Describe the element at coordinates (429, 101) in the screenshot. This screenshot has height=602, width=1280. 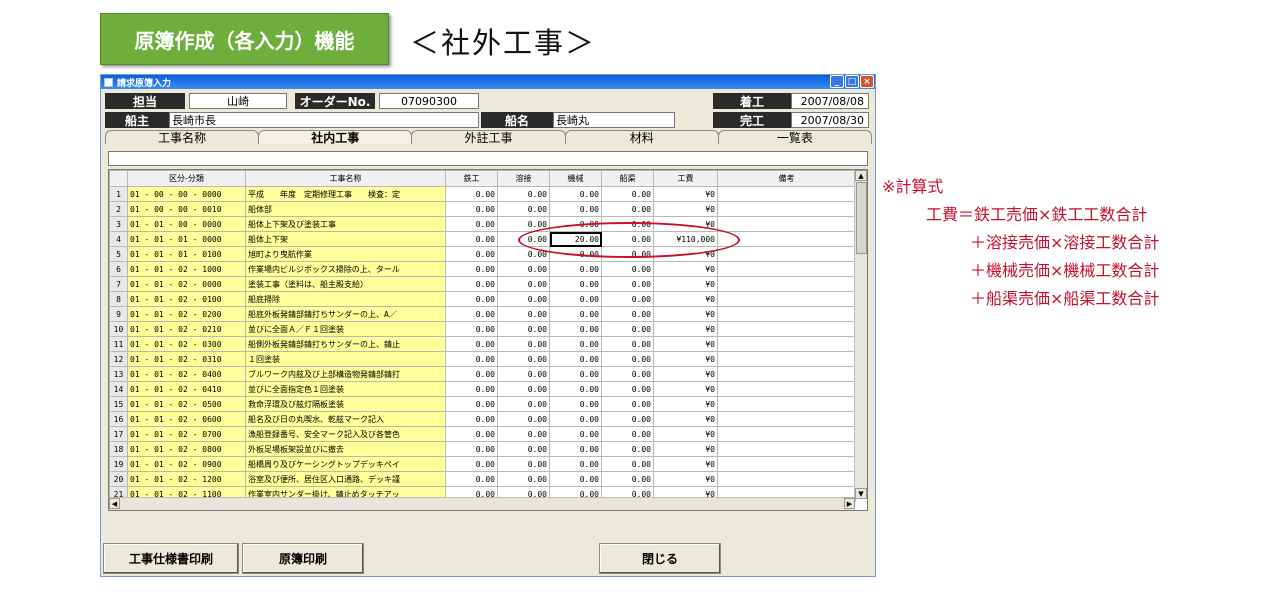
I see `order-no-field: 07090300` at that location.